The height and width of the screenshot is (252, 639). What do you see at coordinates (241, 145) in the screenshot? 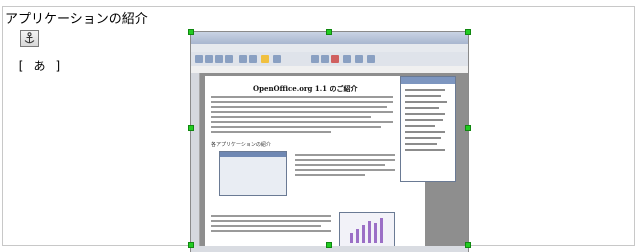
I see `screenshot-section-label: 各アプリケーションの紹介` at bounding box center [241, 145].